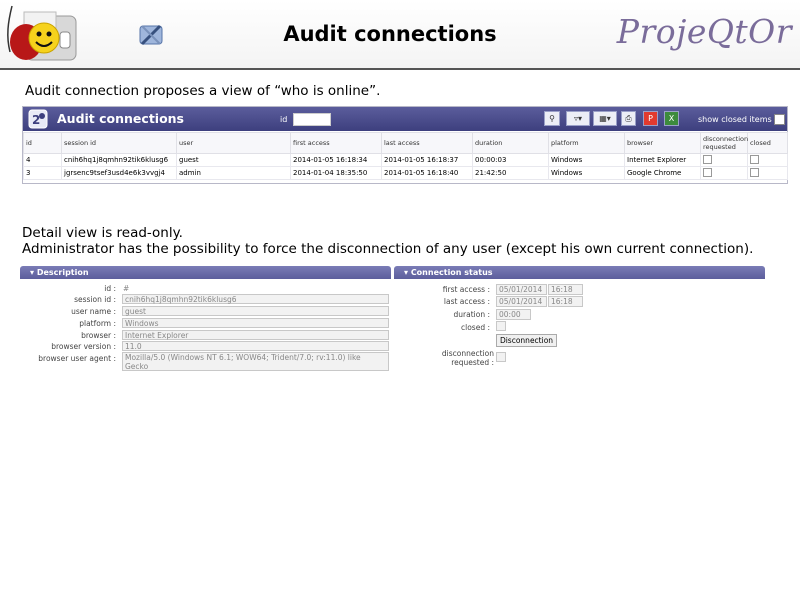 This screenshot has width=800, height=600. I want to click on user-name-field: guest, so click(255, 311).